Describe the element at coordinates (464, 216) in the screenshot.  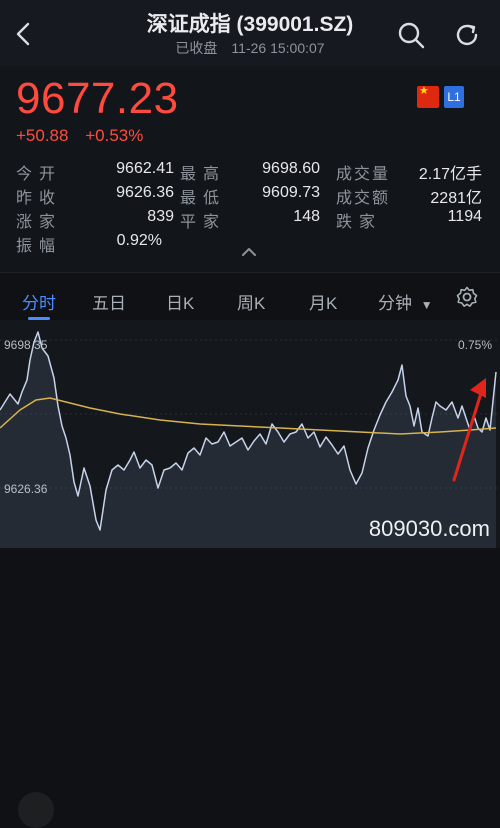
I see `stat-value: 1194` at that location.